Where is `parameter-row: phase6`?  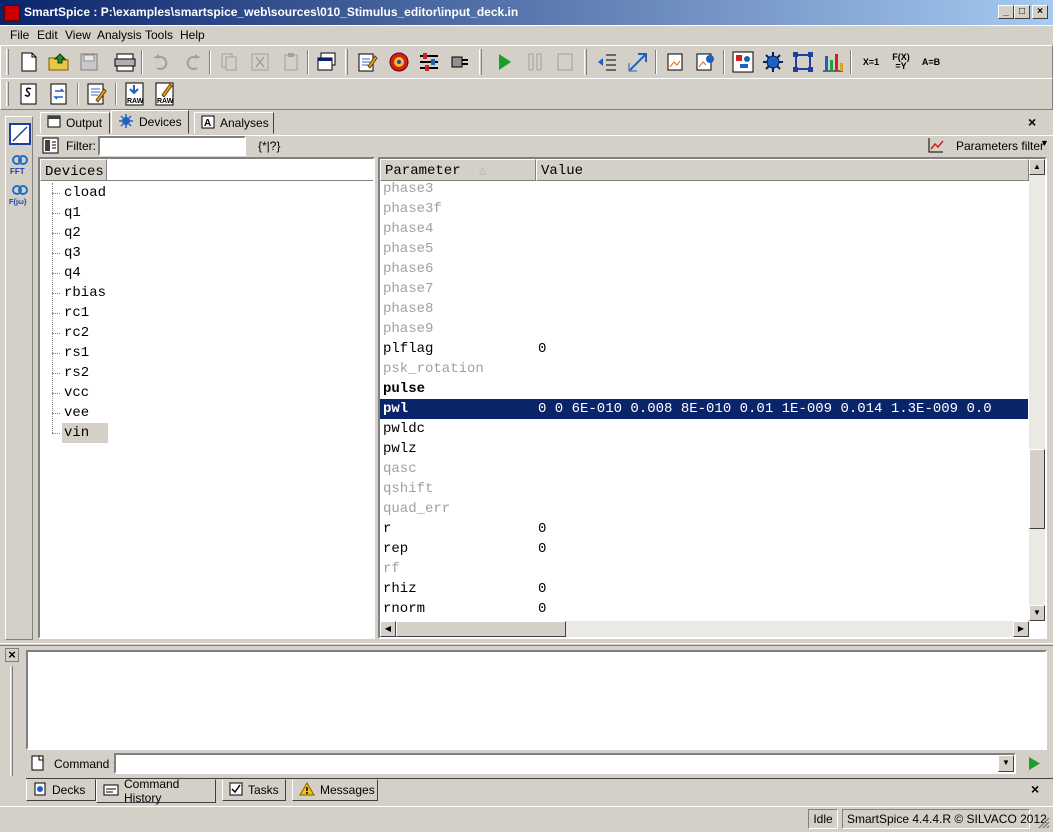 parameter-row: phase6 is located at coordinates (704, 269).